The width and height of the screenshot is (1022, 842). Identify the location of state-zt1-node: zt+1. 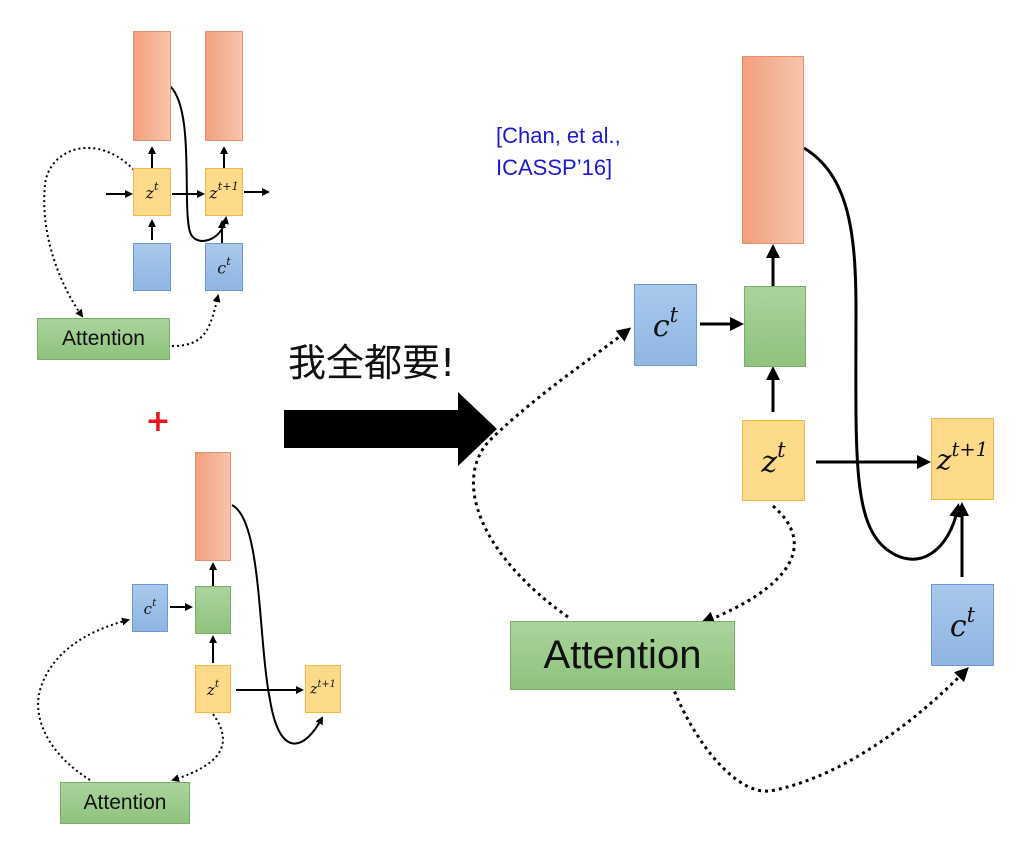
(224, 192).